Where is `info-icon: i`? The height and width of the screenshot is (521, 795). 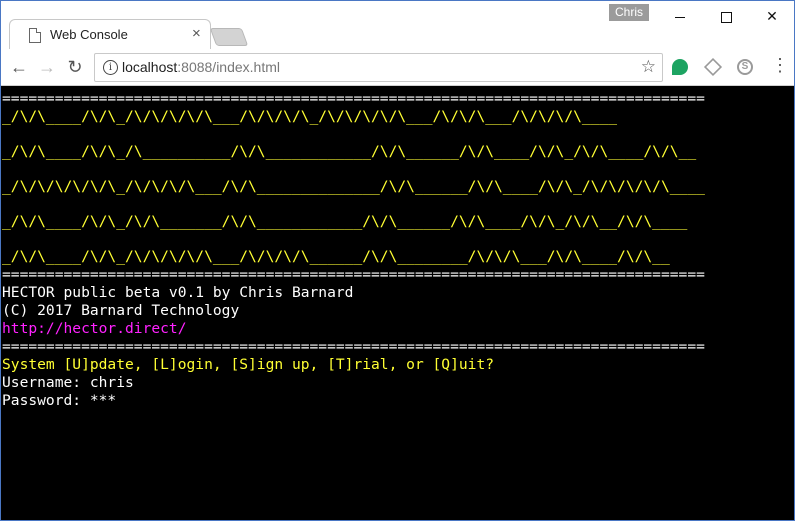 info-icon: i is located at coordinates (110, 67).